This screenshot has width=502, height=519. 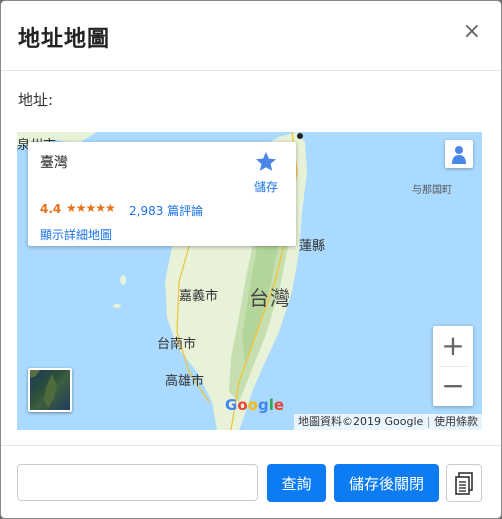 I want to click on save-place-label: 儲存, so click(x=266, y=186).